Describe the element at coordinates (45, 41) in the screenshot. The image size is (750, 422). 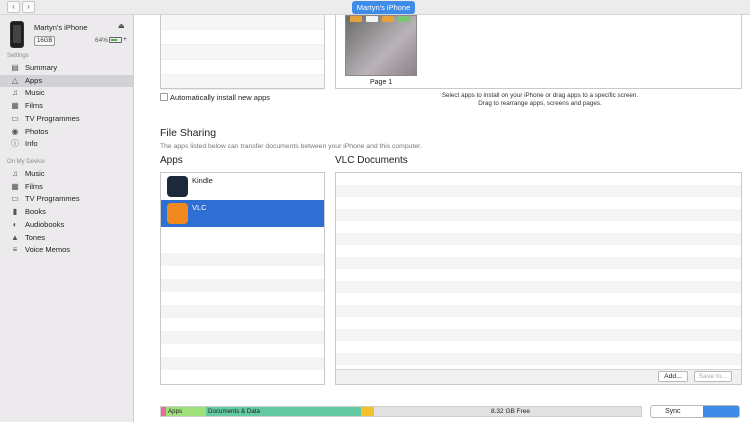
I see `capacity-badge: 16GB` at that location.